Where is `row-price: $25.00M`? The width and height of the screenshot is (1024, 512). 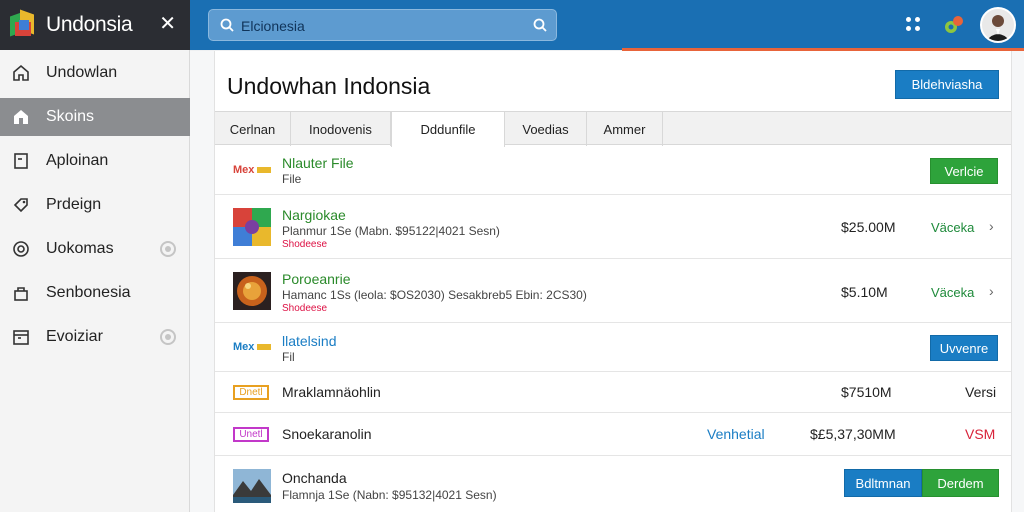 row-price: $25.00M is located at coordinates (868, 227).